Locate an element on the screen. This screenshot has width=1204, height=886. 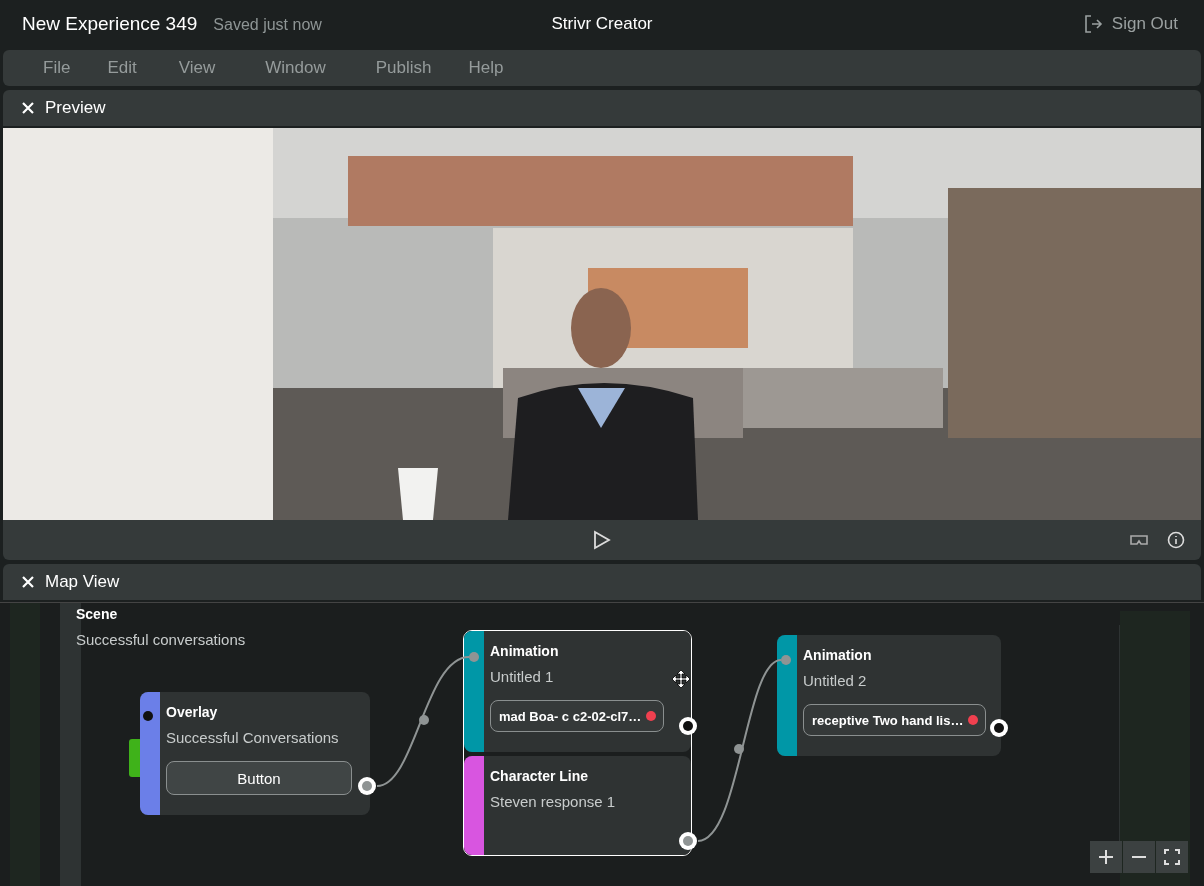
scene-name: Successful conversations is located at coordinates (161, 639).